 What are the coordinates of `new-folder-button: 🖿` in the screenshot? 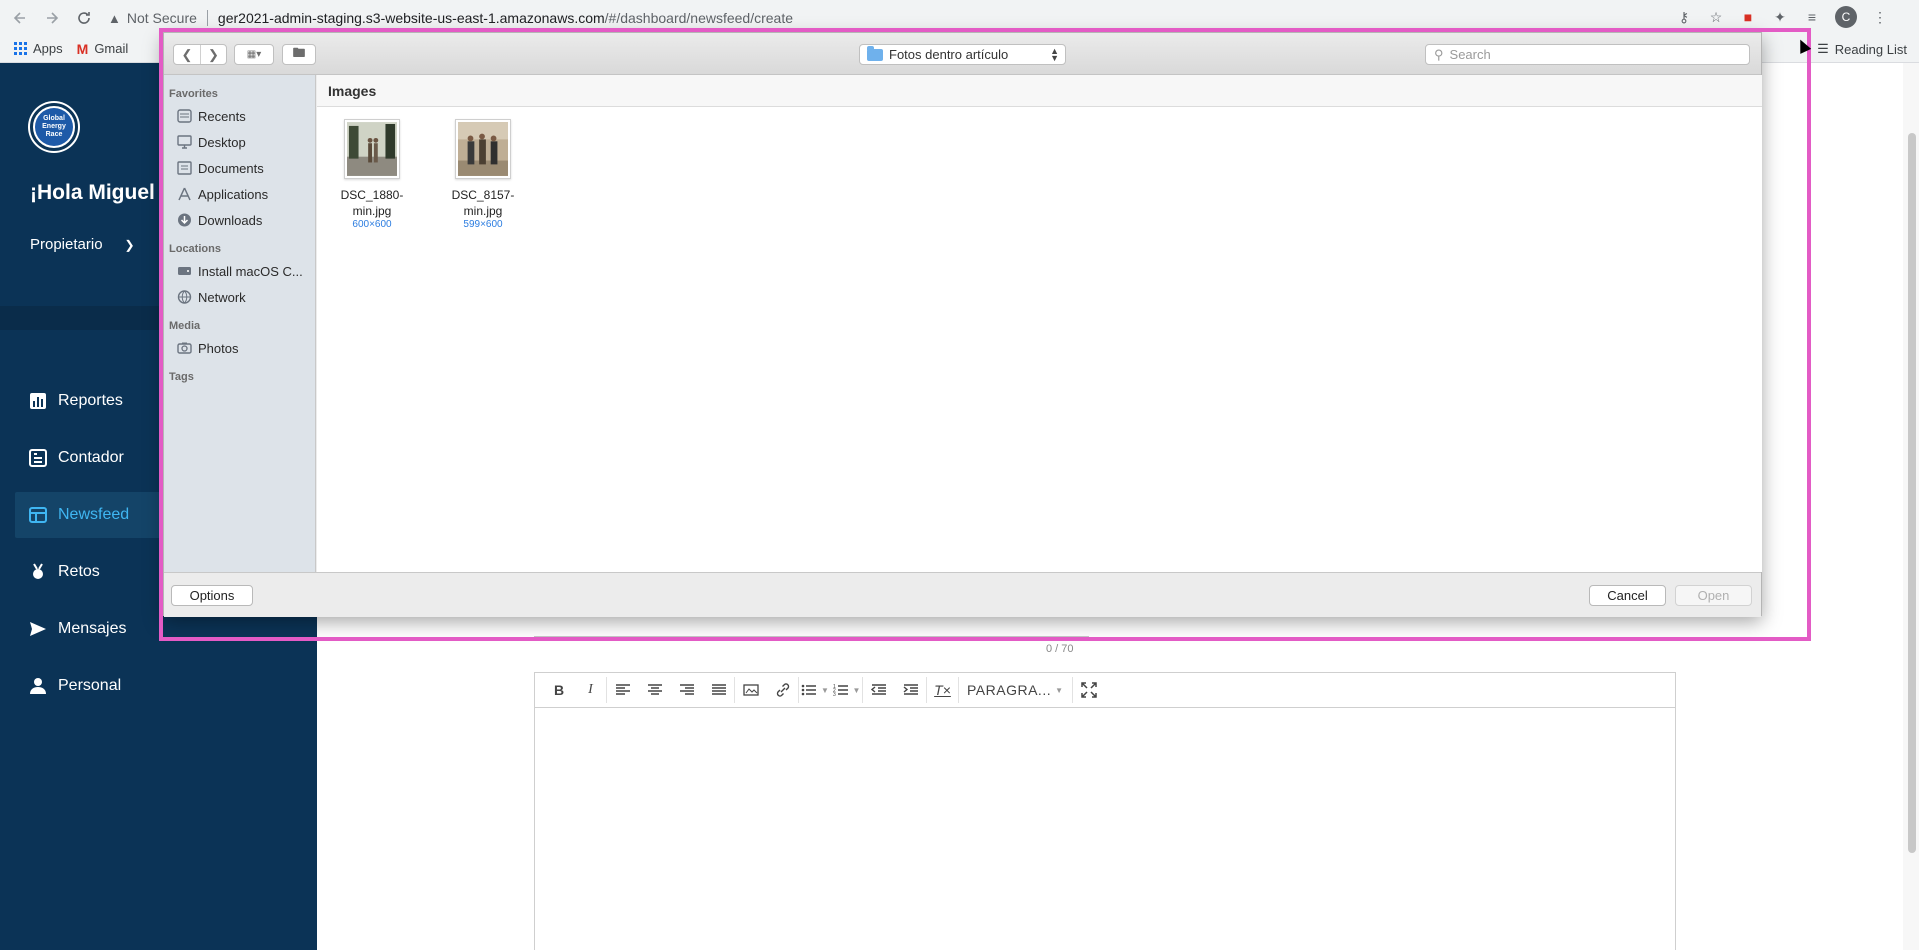 It's located at (299, 54).